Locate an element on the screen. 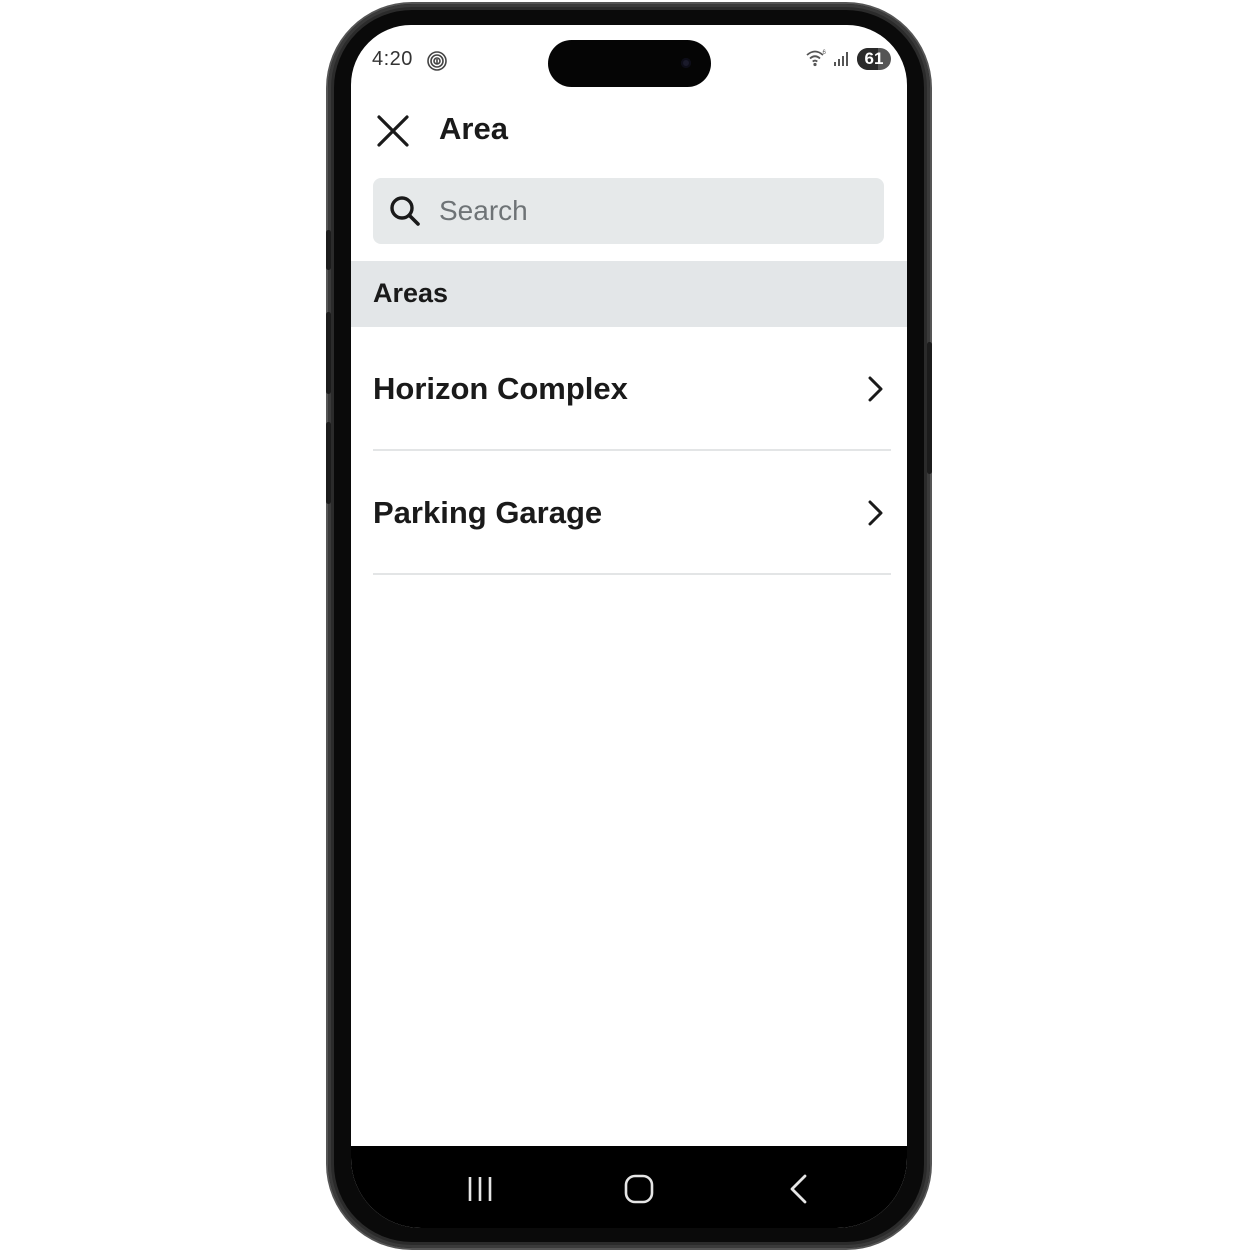 The height and width of the screenshot is (1256, 1256). home-button is located at coordinates (639, 1189).